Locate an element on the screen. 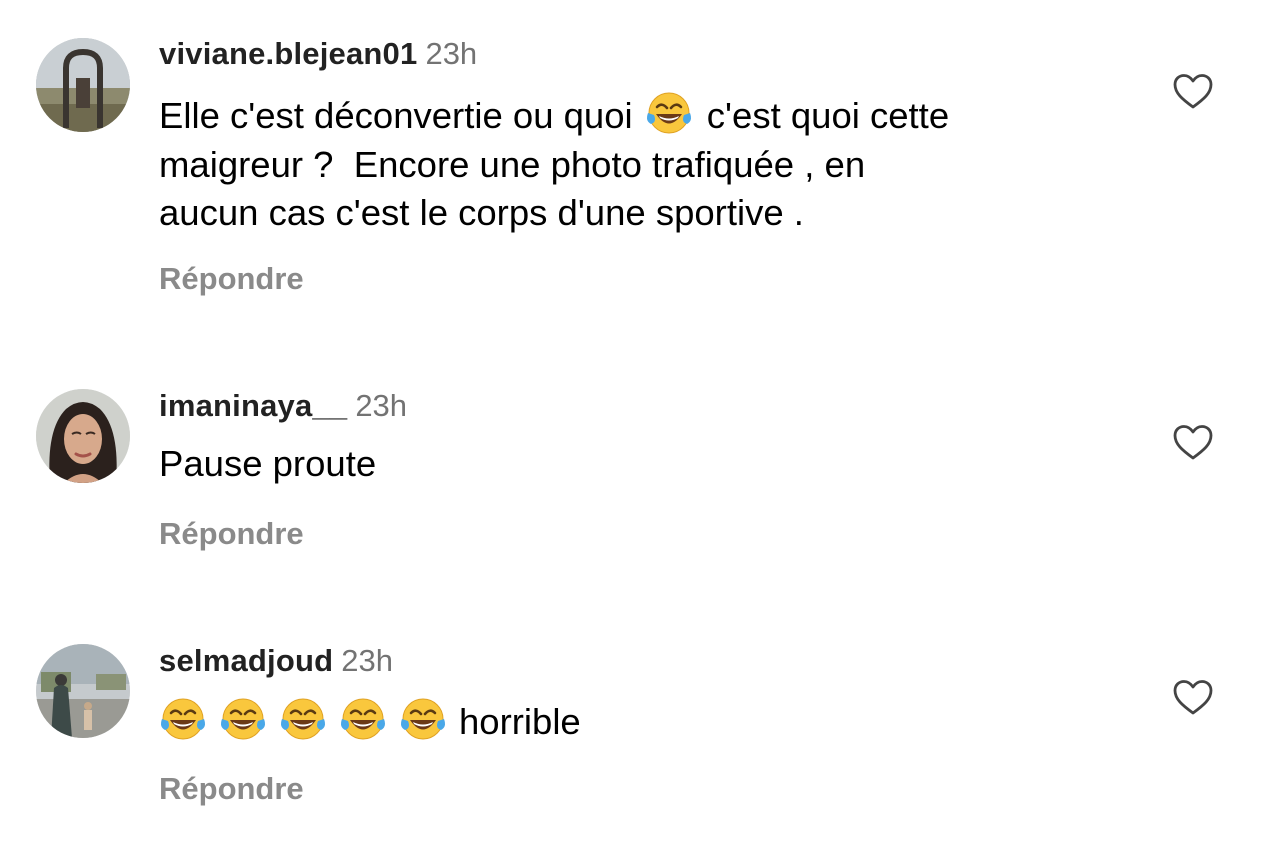  comment-text-part: horrible is located at coordinates (520, 721).